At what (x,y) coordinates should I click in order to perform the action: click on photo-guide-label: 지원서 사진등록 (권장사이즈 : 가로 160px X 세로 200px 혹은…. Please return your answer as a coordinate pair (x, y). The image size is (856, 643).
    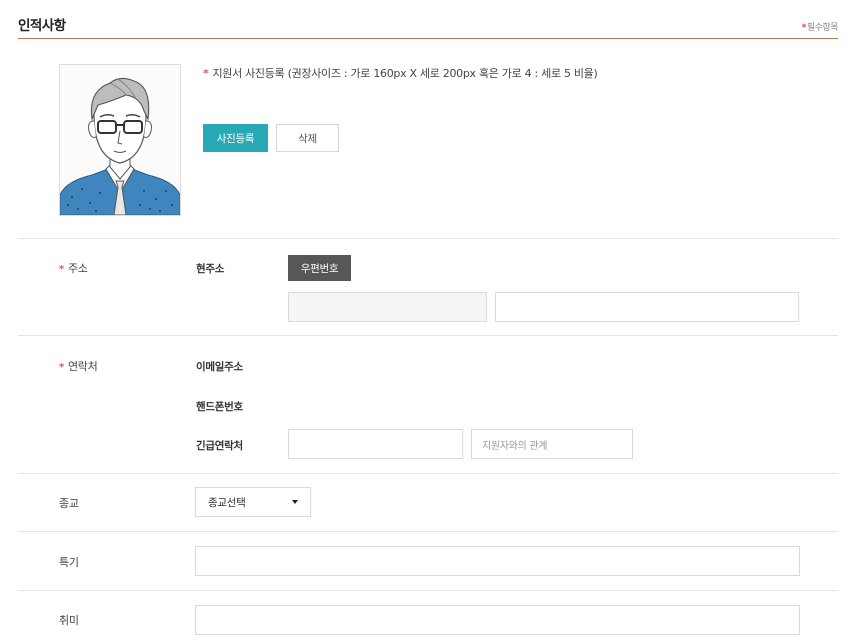
    Looking at the image, I should click on (405, 73).